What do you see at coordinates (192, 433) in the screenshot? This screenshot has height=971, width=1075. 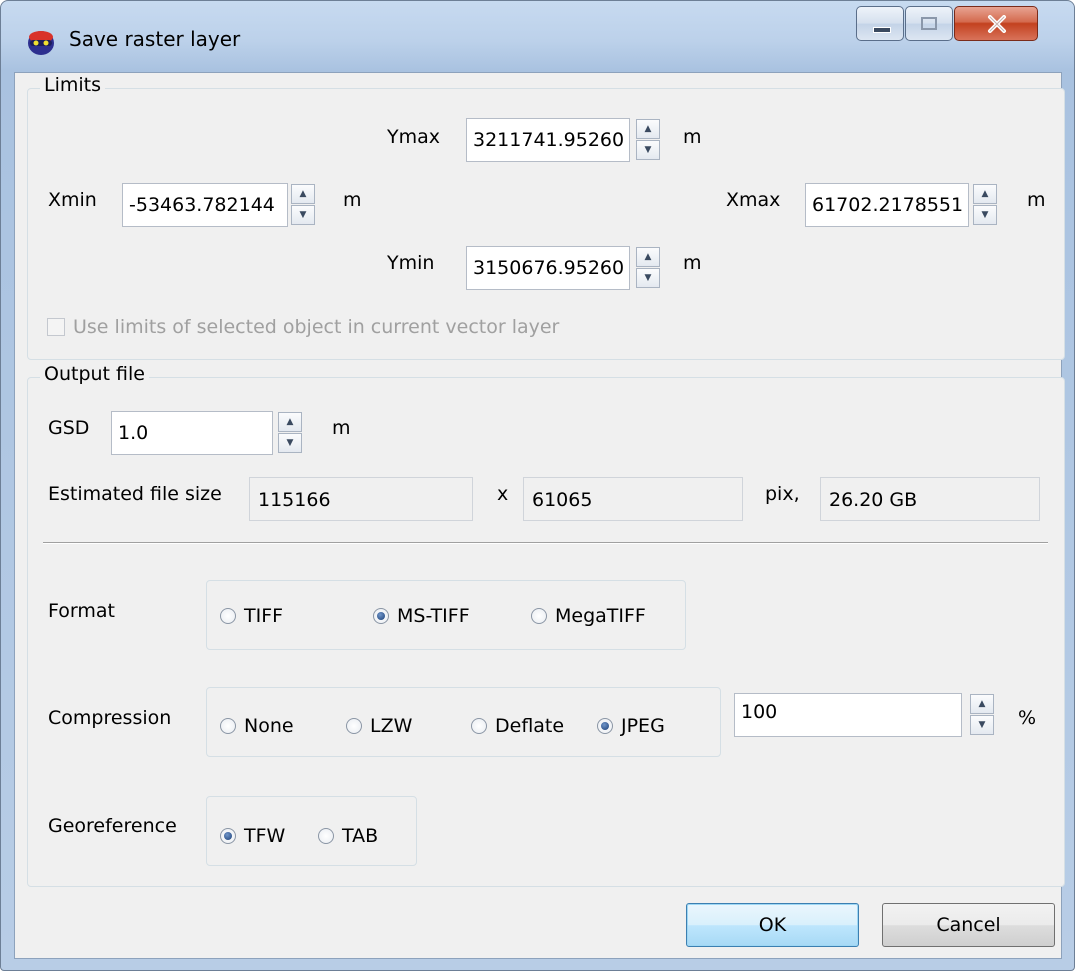 I see `gsd-input: 1.0` at bounding box center [192, 433].